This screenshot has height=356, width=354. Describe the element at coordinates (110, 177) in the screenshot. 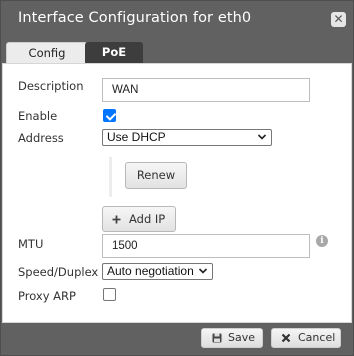

I see `dhcp-indent-bar` at that location.